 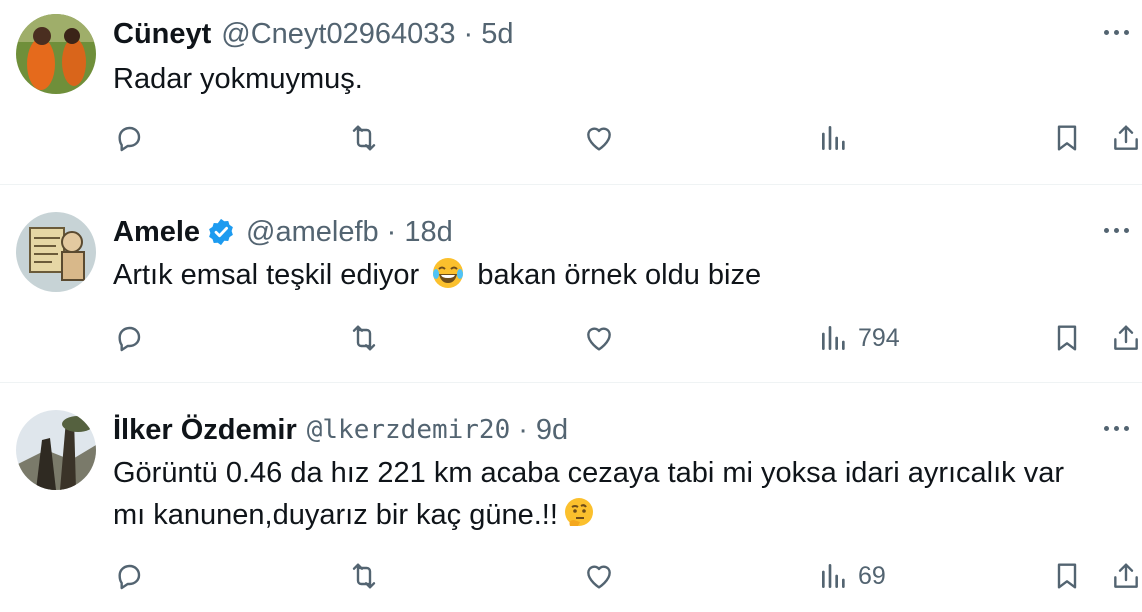 I want to click on user-handle: @Cneyt02964033, so click(x=338, y=34).